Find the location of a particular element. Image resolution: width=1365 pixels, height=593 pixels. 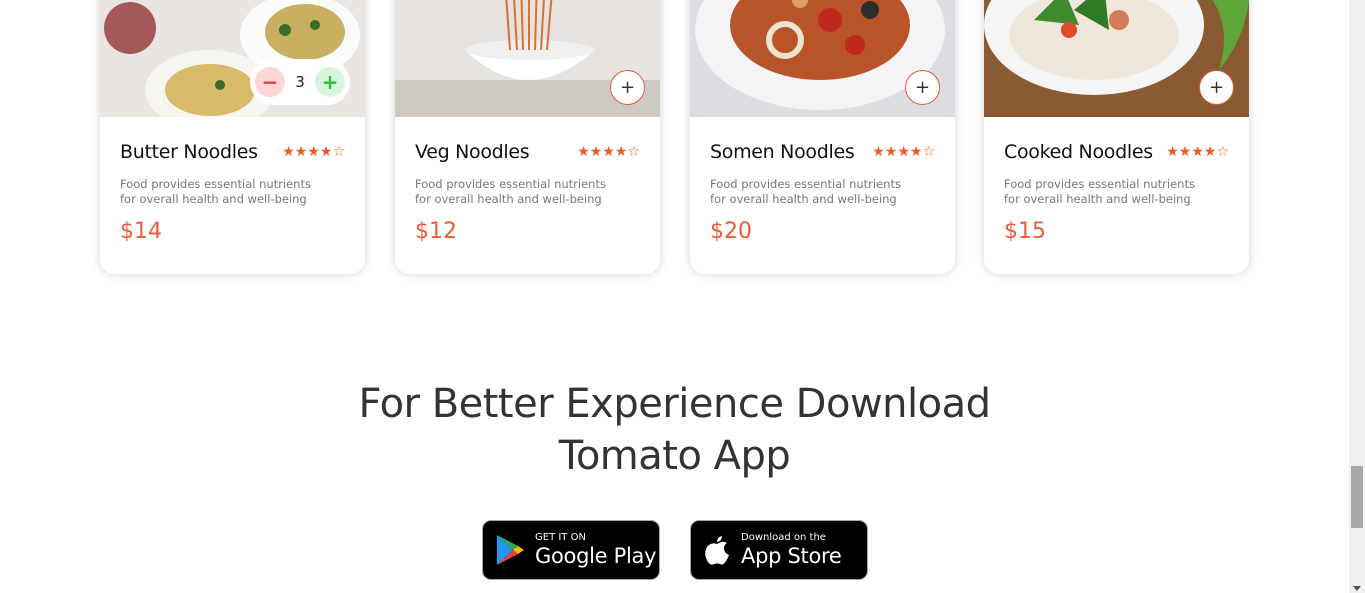

food-price: $12 is located at coordinates (436, 231).